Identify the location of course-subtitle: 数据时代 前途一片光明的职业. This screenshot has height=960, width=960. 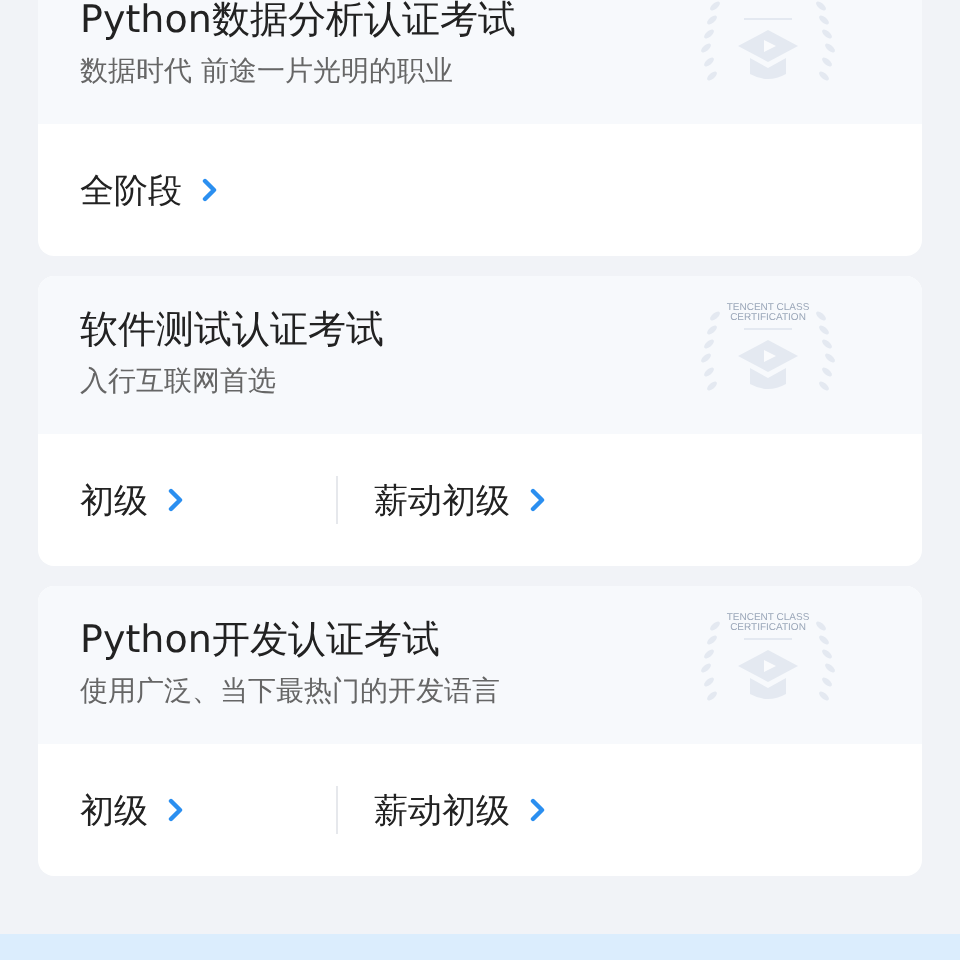
(267, 73).